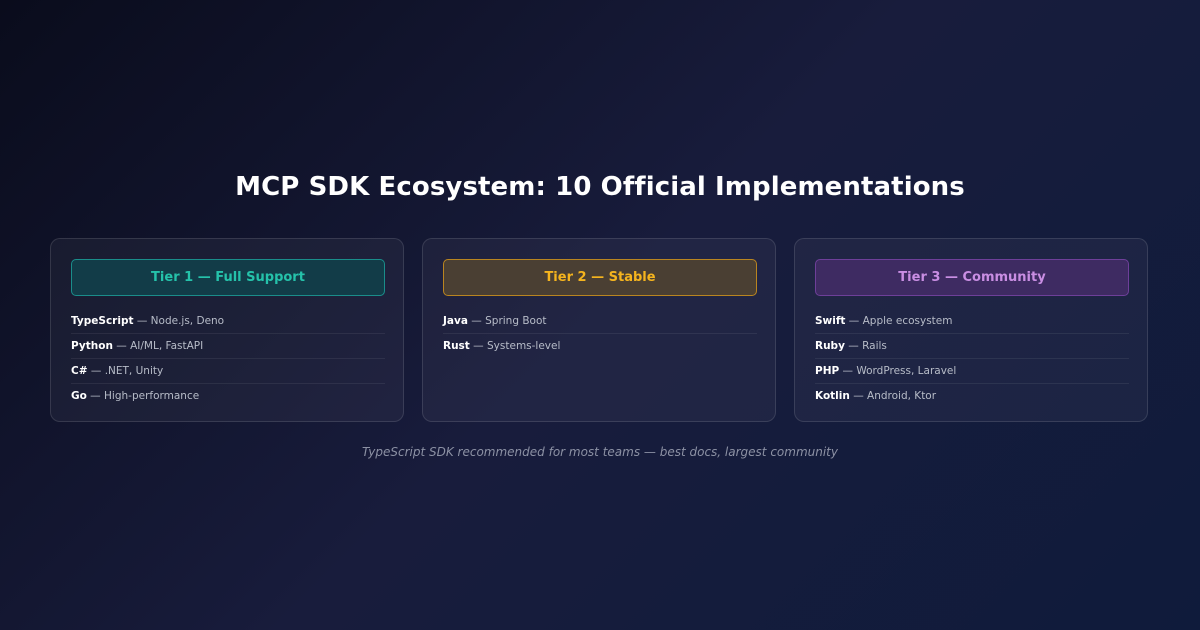 The height and width of the screenshot is (630, 1200). Describe the element at coordinates (898, 371) in the screenshot. I see `sdk-description: — WordPress, Laravel` at that location.